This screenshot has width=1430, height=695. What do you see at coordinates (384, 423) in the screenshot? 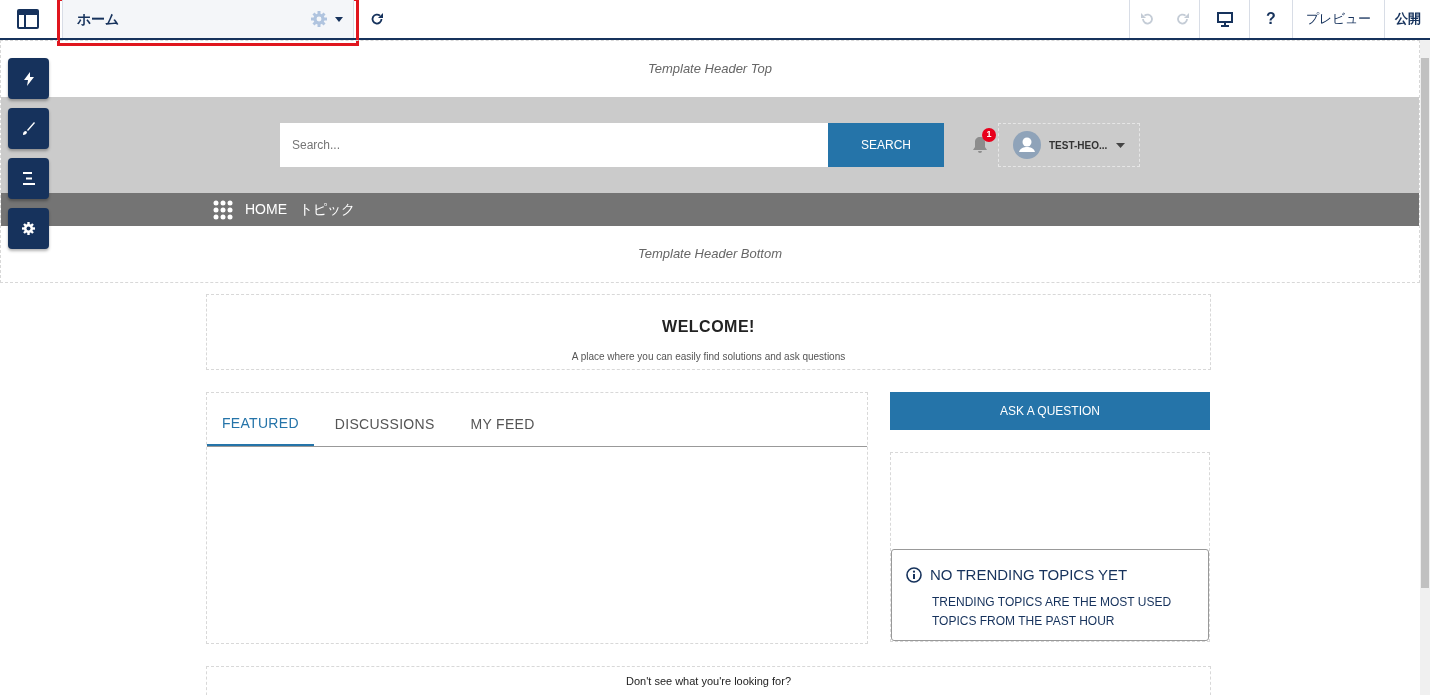
I see `feed-tab: DISCUSSIONS` at bounding box center [384, 423].